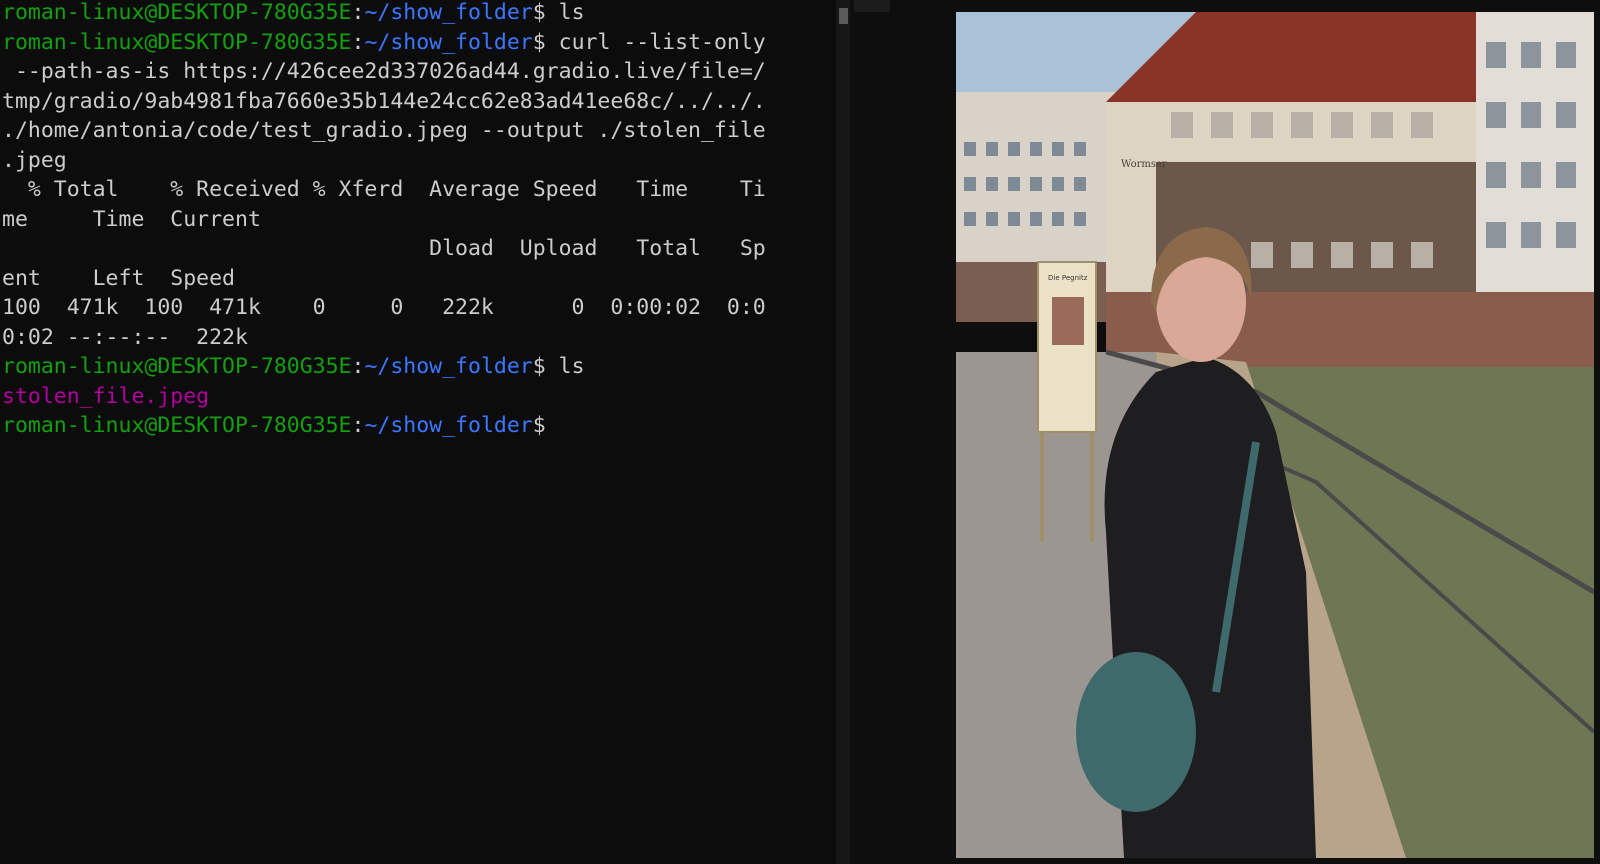 This screenshot has height=864, width=1600. I want to click on ls-output-file: stolen_file.jpeg, so click(106, 396).